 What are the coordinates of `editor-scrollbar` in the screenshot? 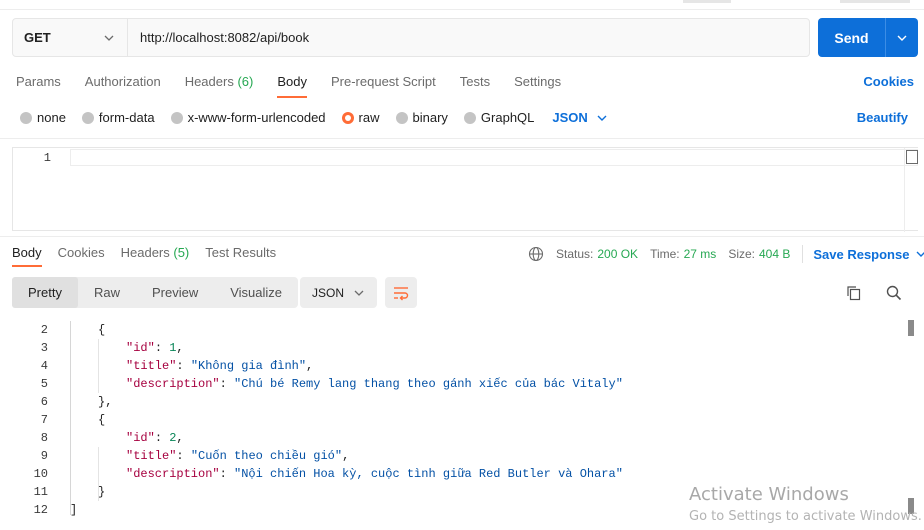 It's located at (911, 190).